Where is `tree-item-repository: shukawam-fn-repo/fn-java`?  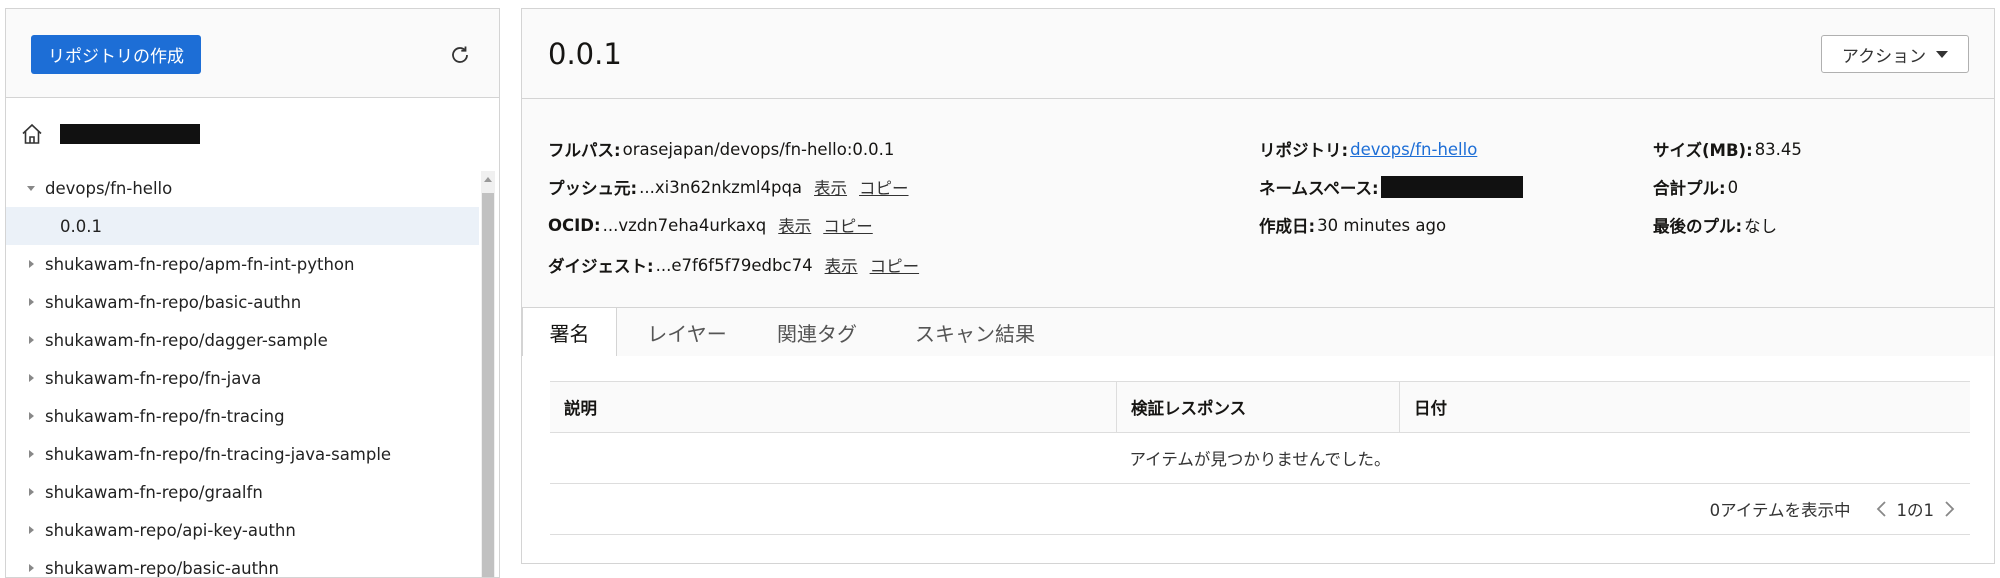 tree-item-repository: shukawam-fn-repo/fn-java is located at coordinates (242, 378).